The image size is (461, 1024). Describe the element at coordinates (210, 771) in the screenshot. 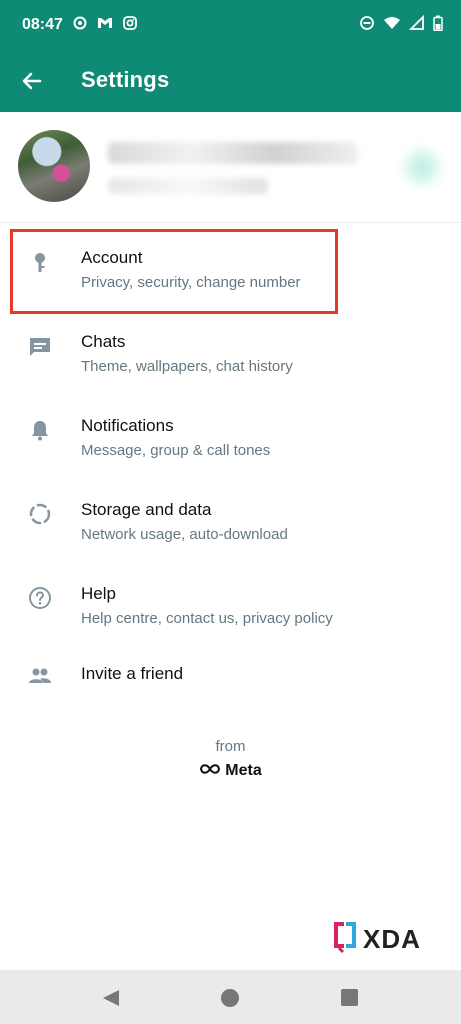

I see `meta-infinity-icon` at that location.